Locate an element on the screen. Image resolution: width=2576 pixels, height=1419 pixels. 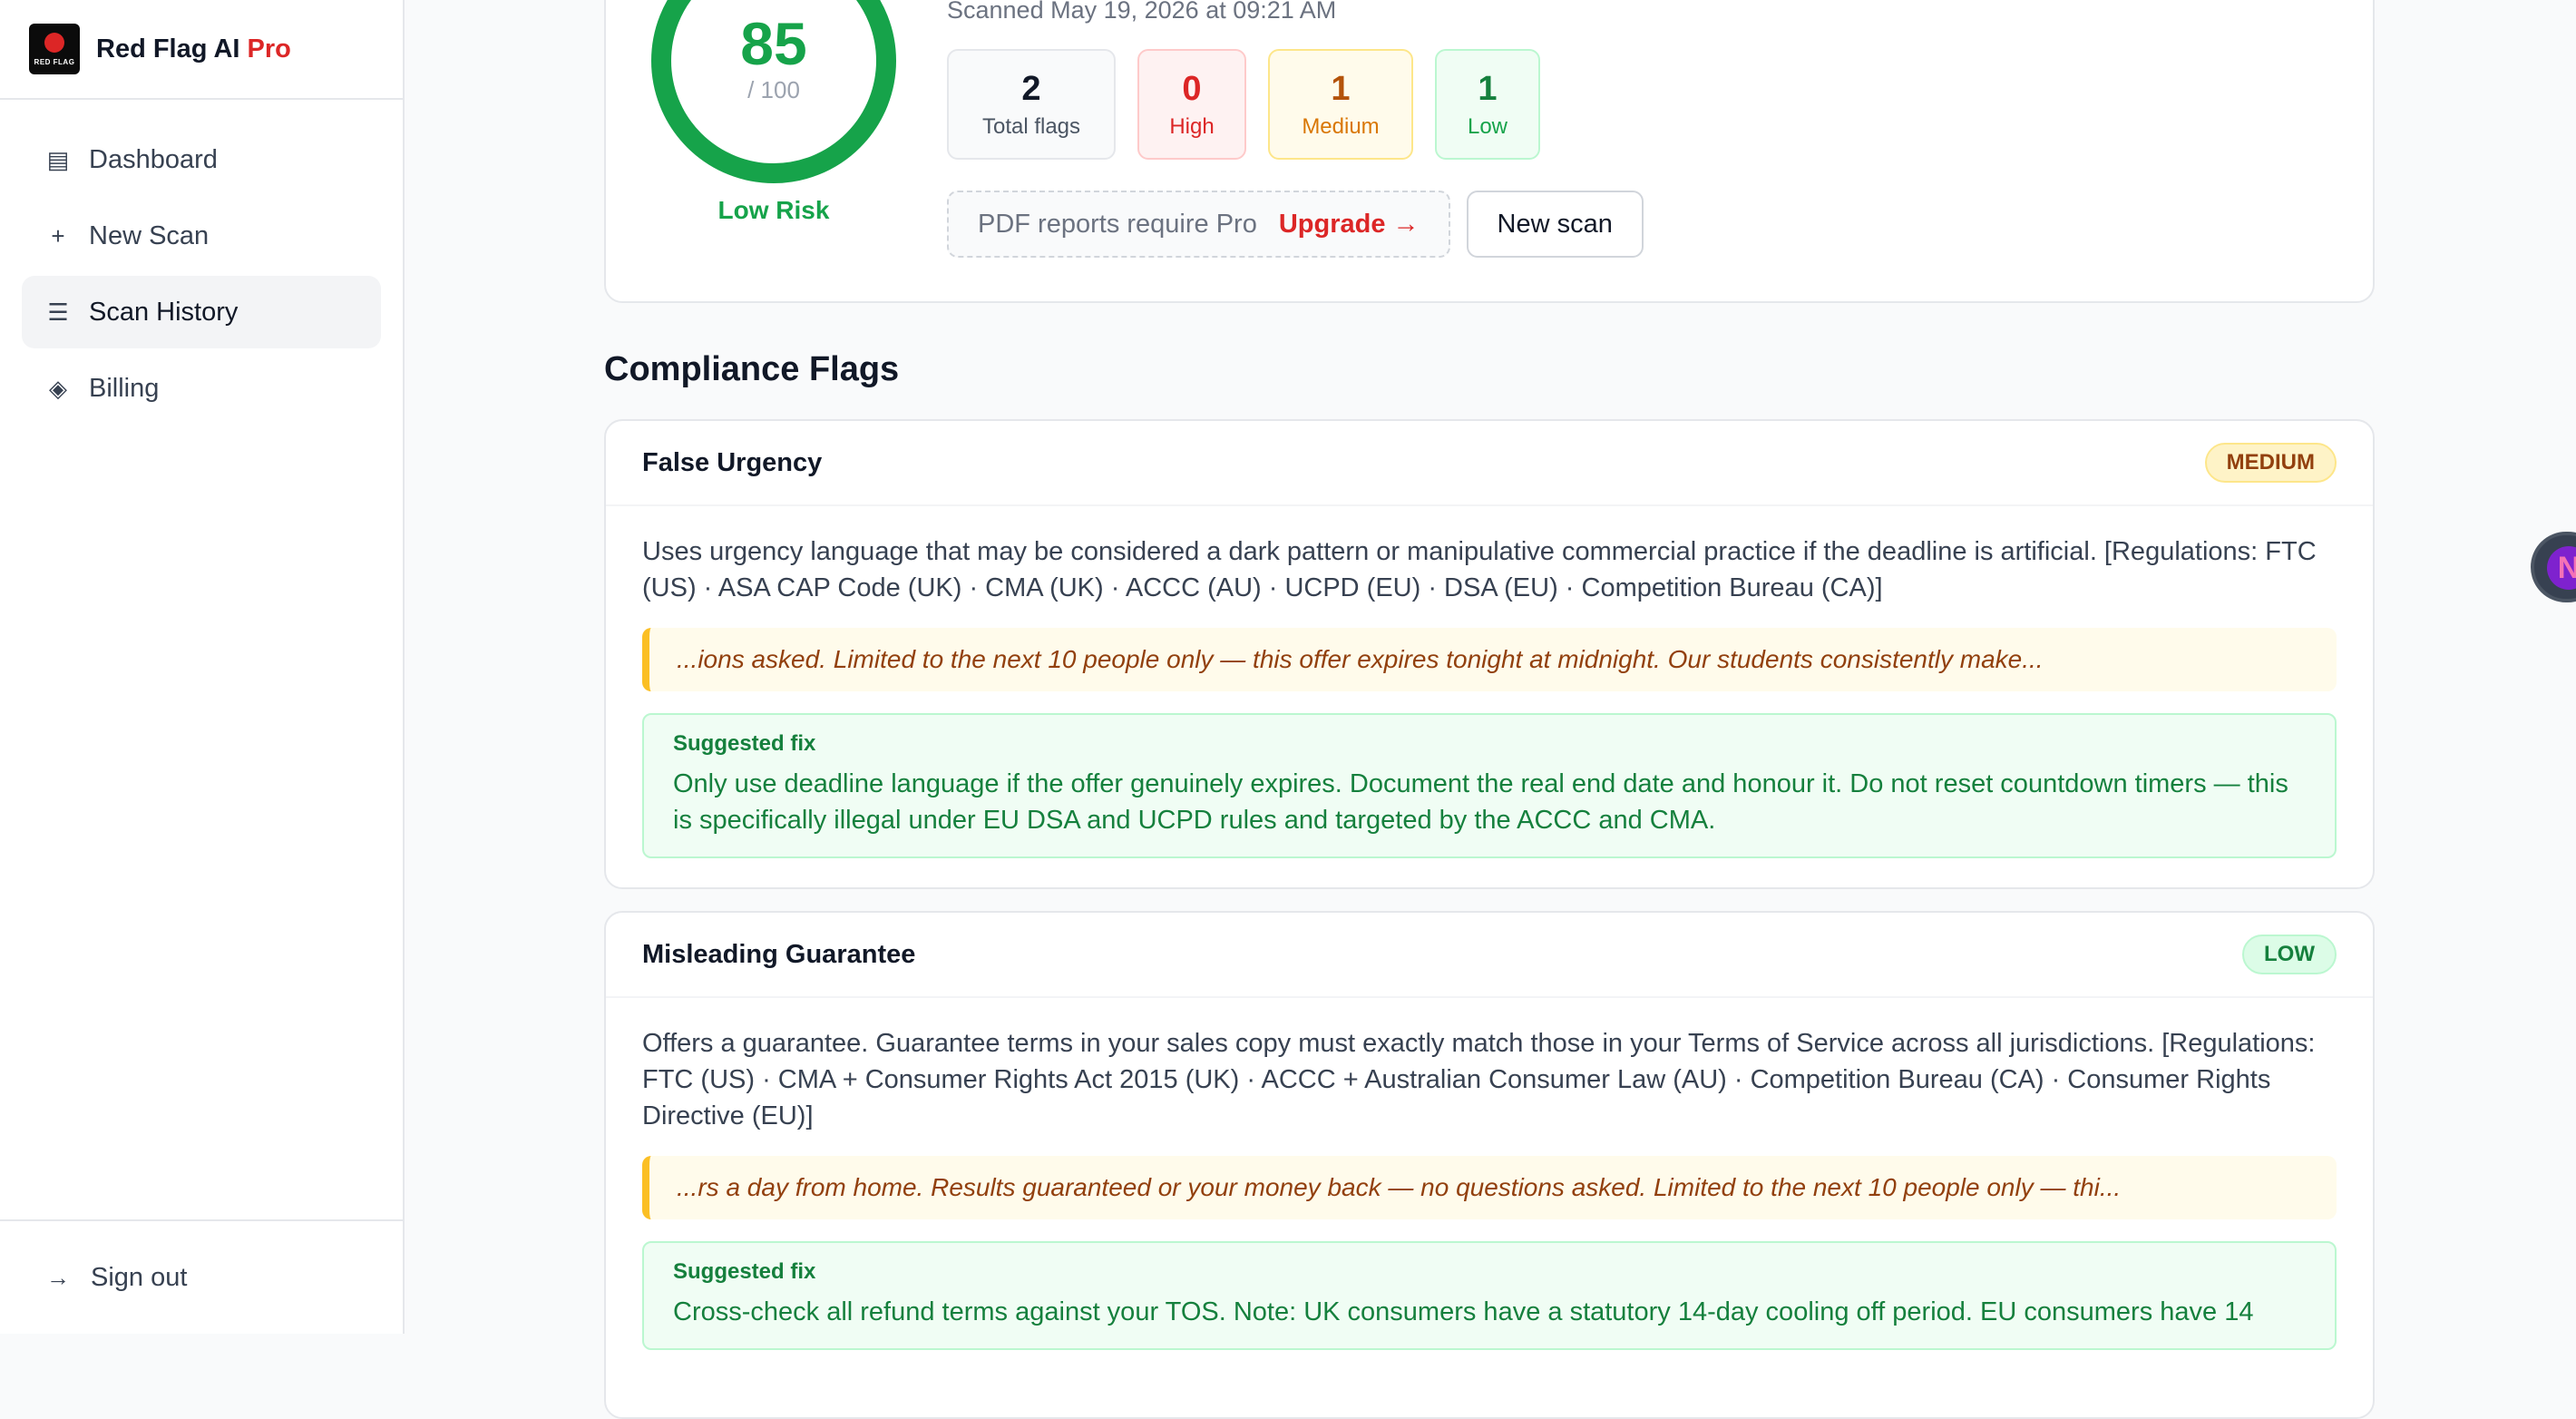
diamond-icon: ◈ is located at coordinates (58, 388).